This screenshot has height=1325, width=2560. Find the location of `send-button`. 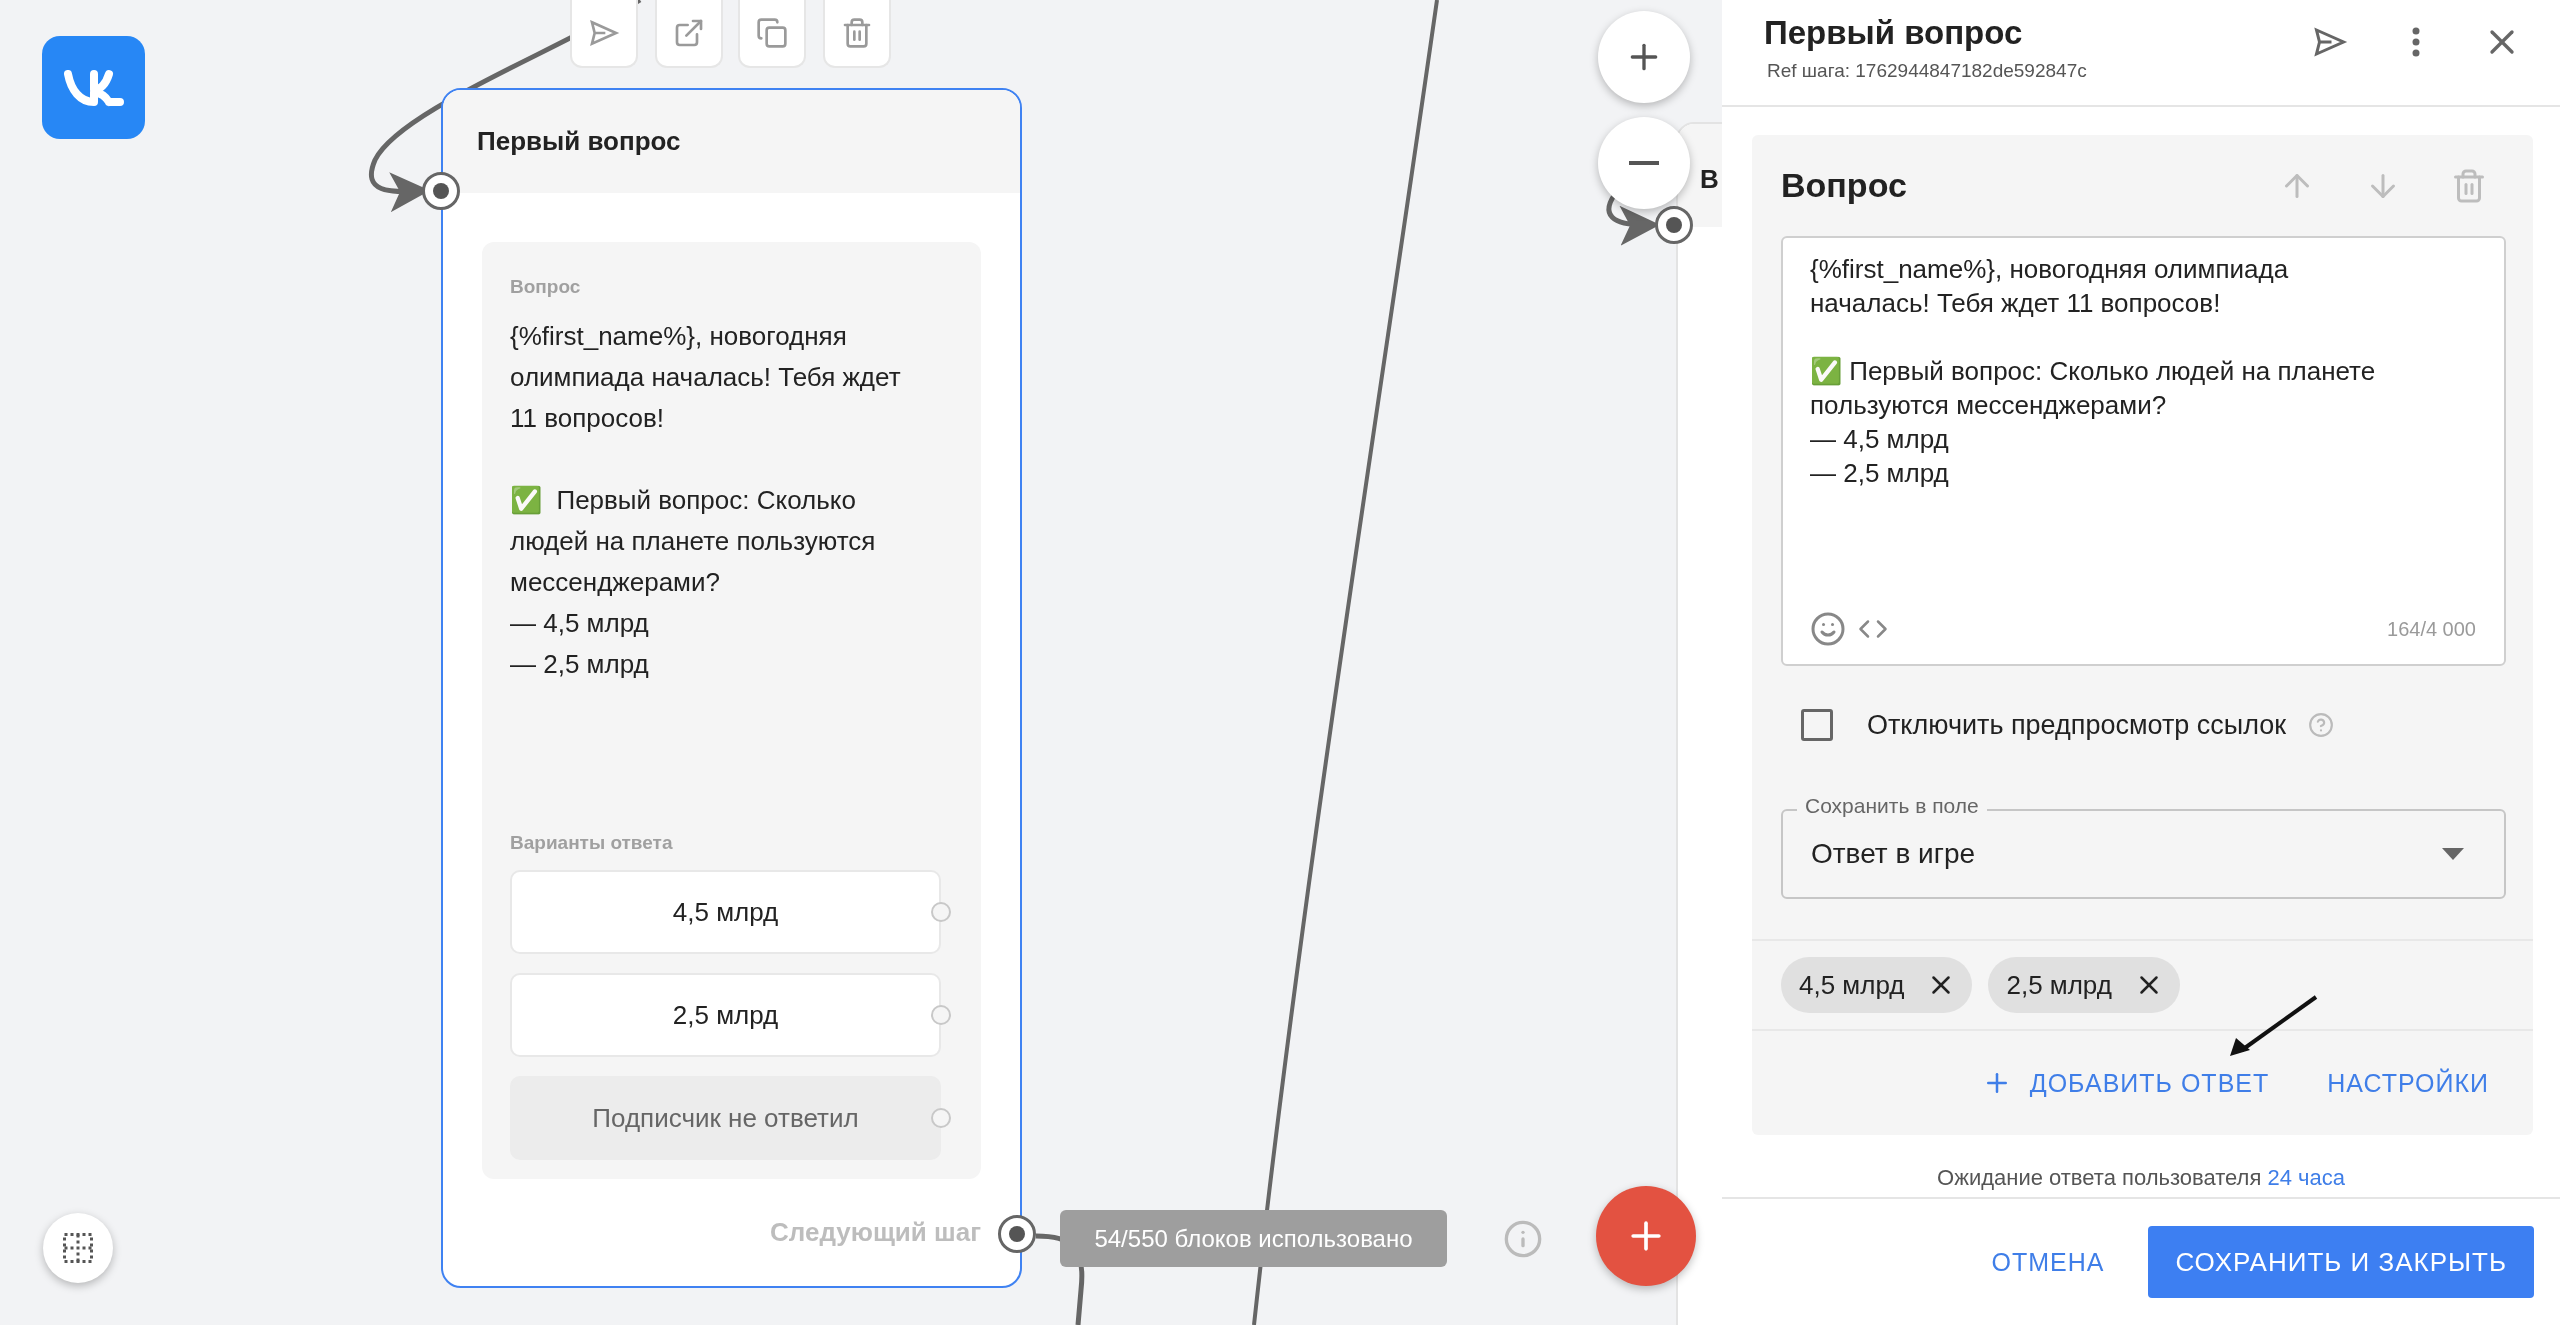

send-button is located at coordinates (604, 34).